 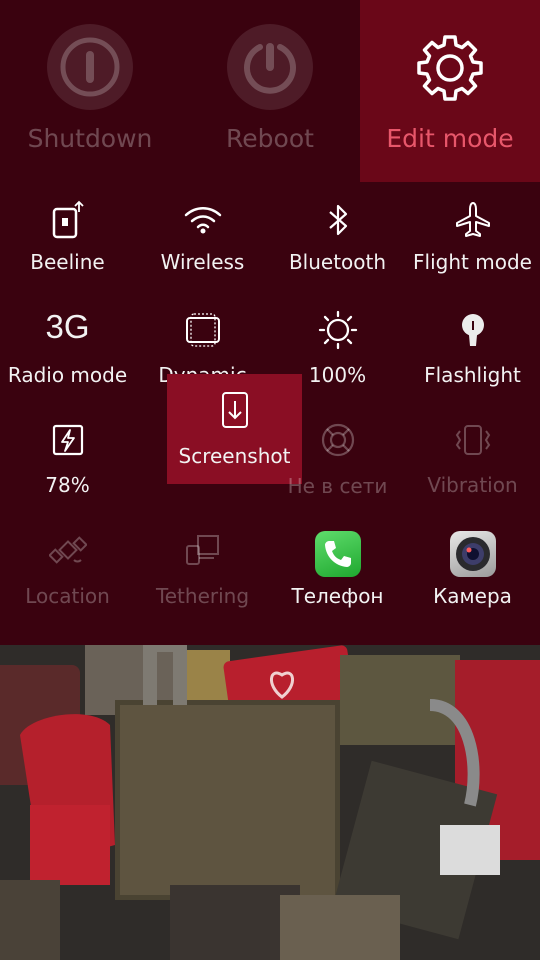 I want to click on bluetooth-label: Bluetooth, so click(x=337, y=262).